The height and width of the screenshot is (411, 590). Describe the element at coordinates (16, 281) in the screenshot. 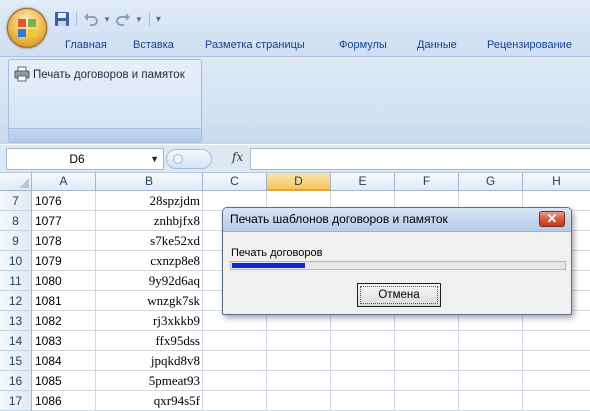

I see `row-header: 11` at that location.